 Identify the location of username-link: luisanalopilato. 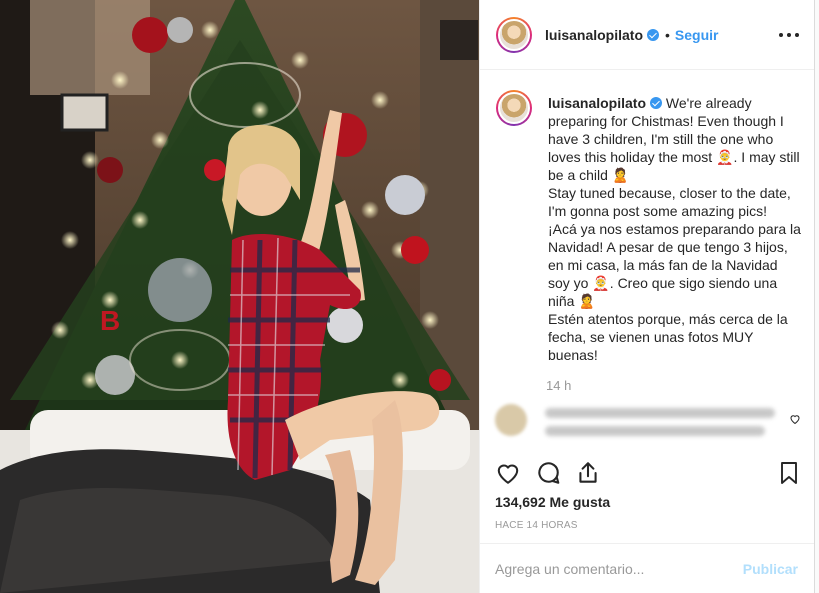
(594, 35).